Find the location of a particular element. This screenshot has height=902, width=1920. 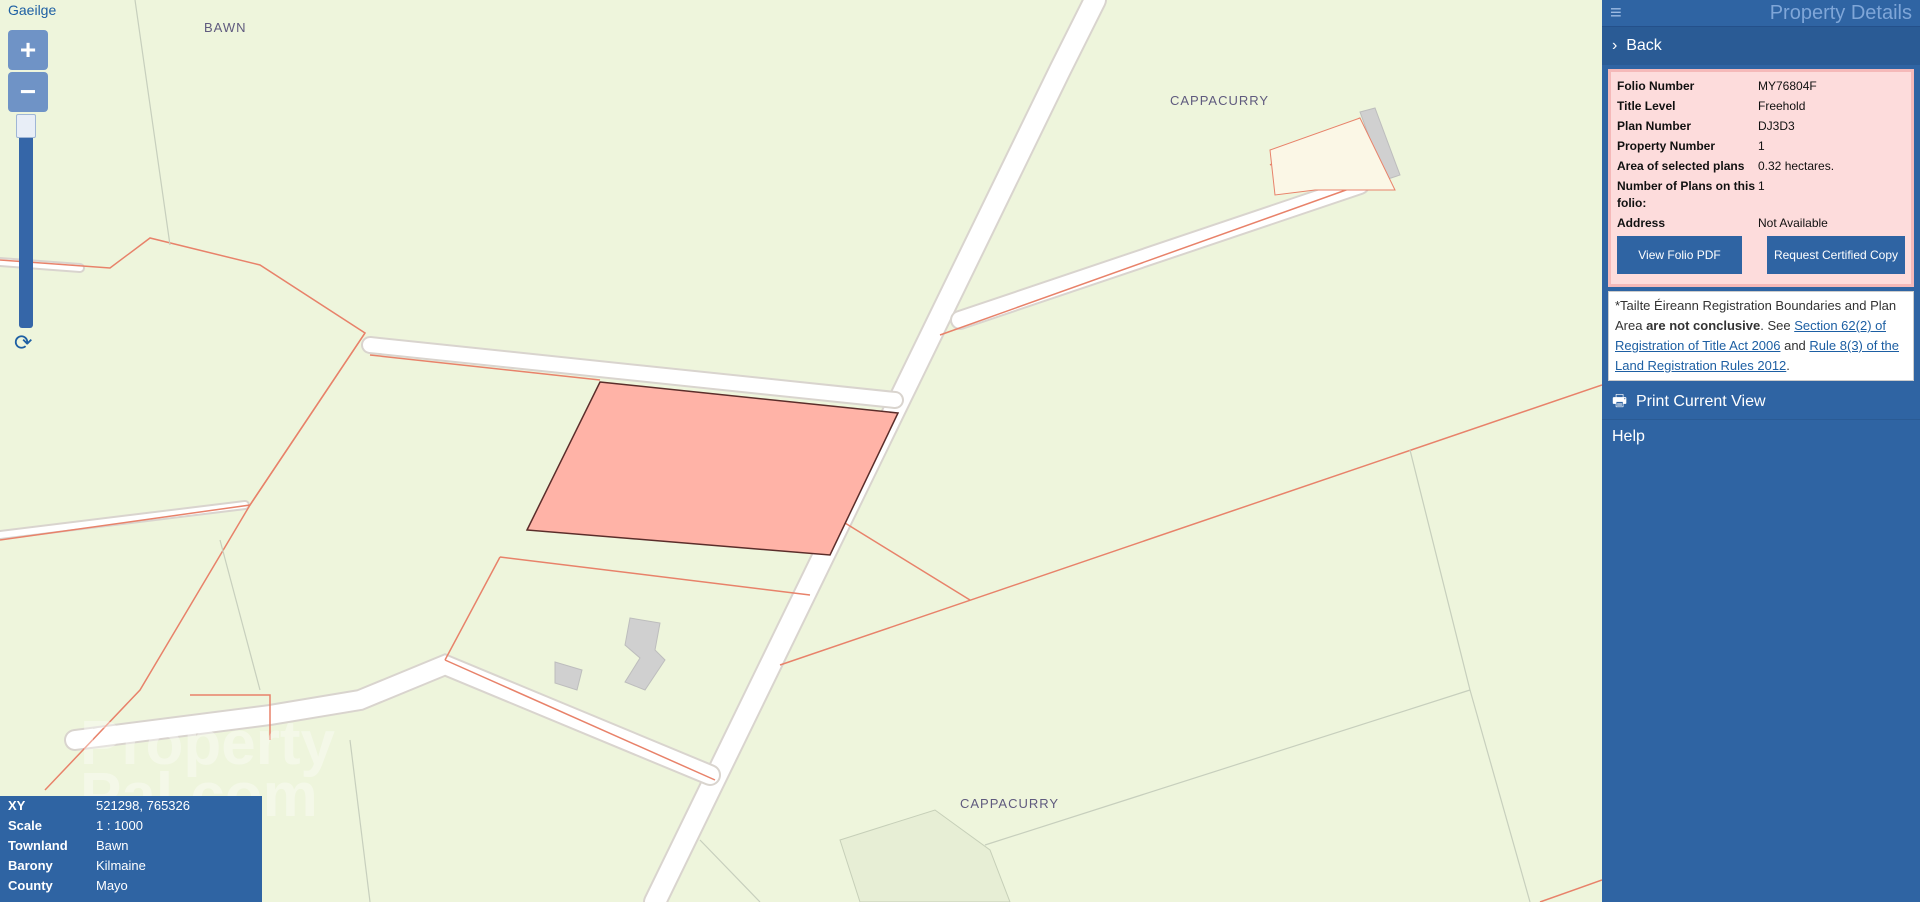

info-row: Scale 1 : 1000 is located at coordinates (131, 826).